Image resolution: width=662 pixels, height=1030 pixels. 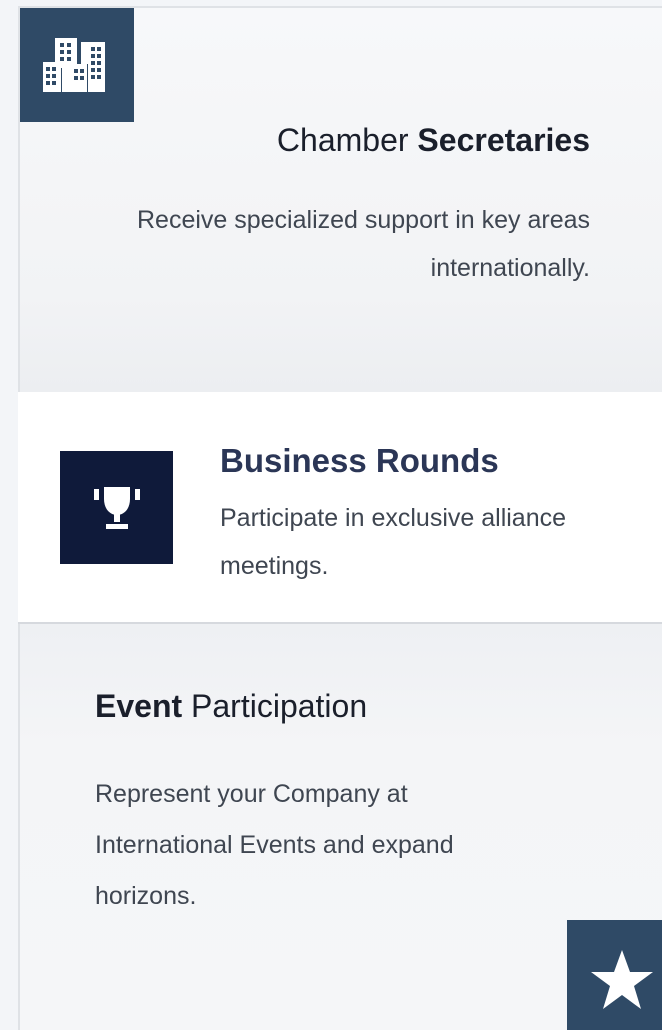 I want to click on event-participation-icon-box, so click(x=614, y=975).